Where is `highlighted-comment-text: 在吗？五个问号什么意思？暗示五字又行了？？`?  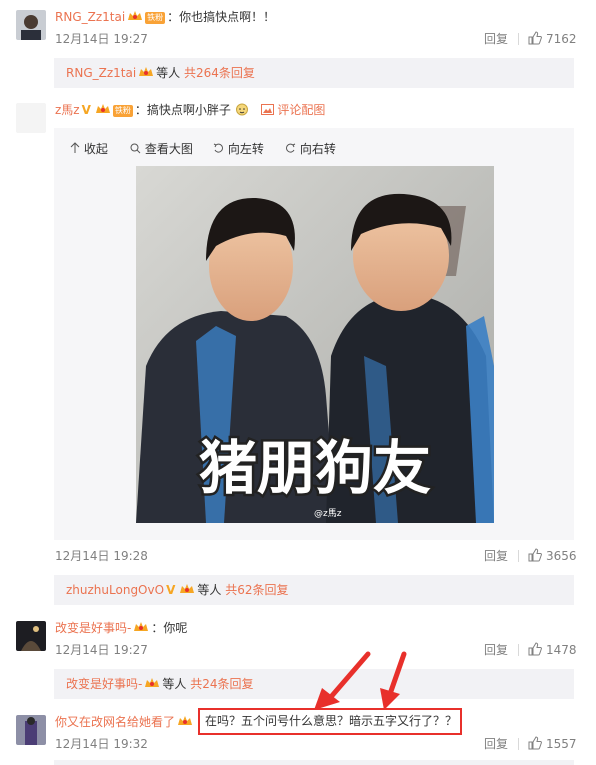
highlighted-comment-text: 在吗？五个问号什么意思？暗示五字又行了？？ is located at coordinates (331, 721).